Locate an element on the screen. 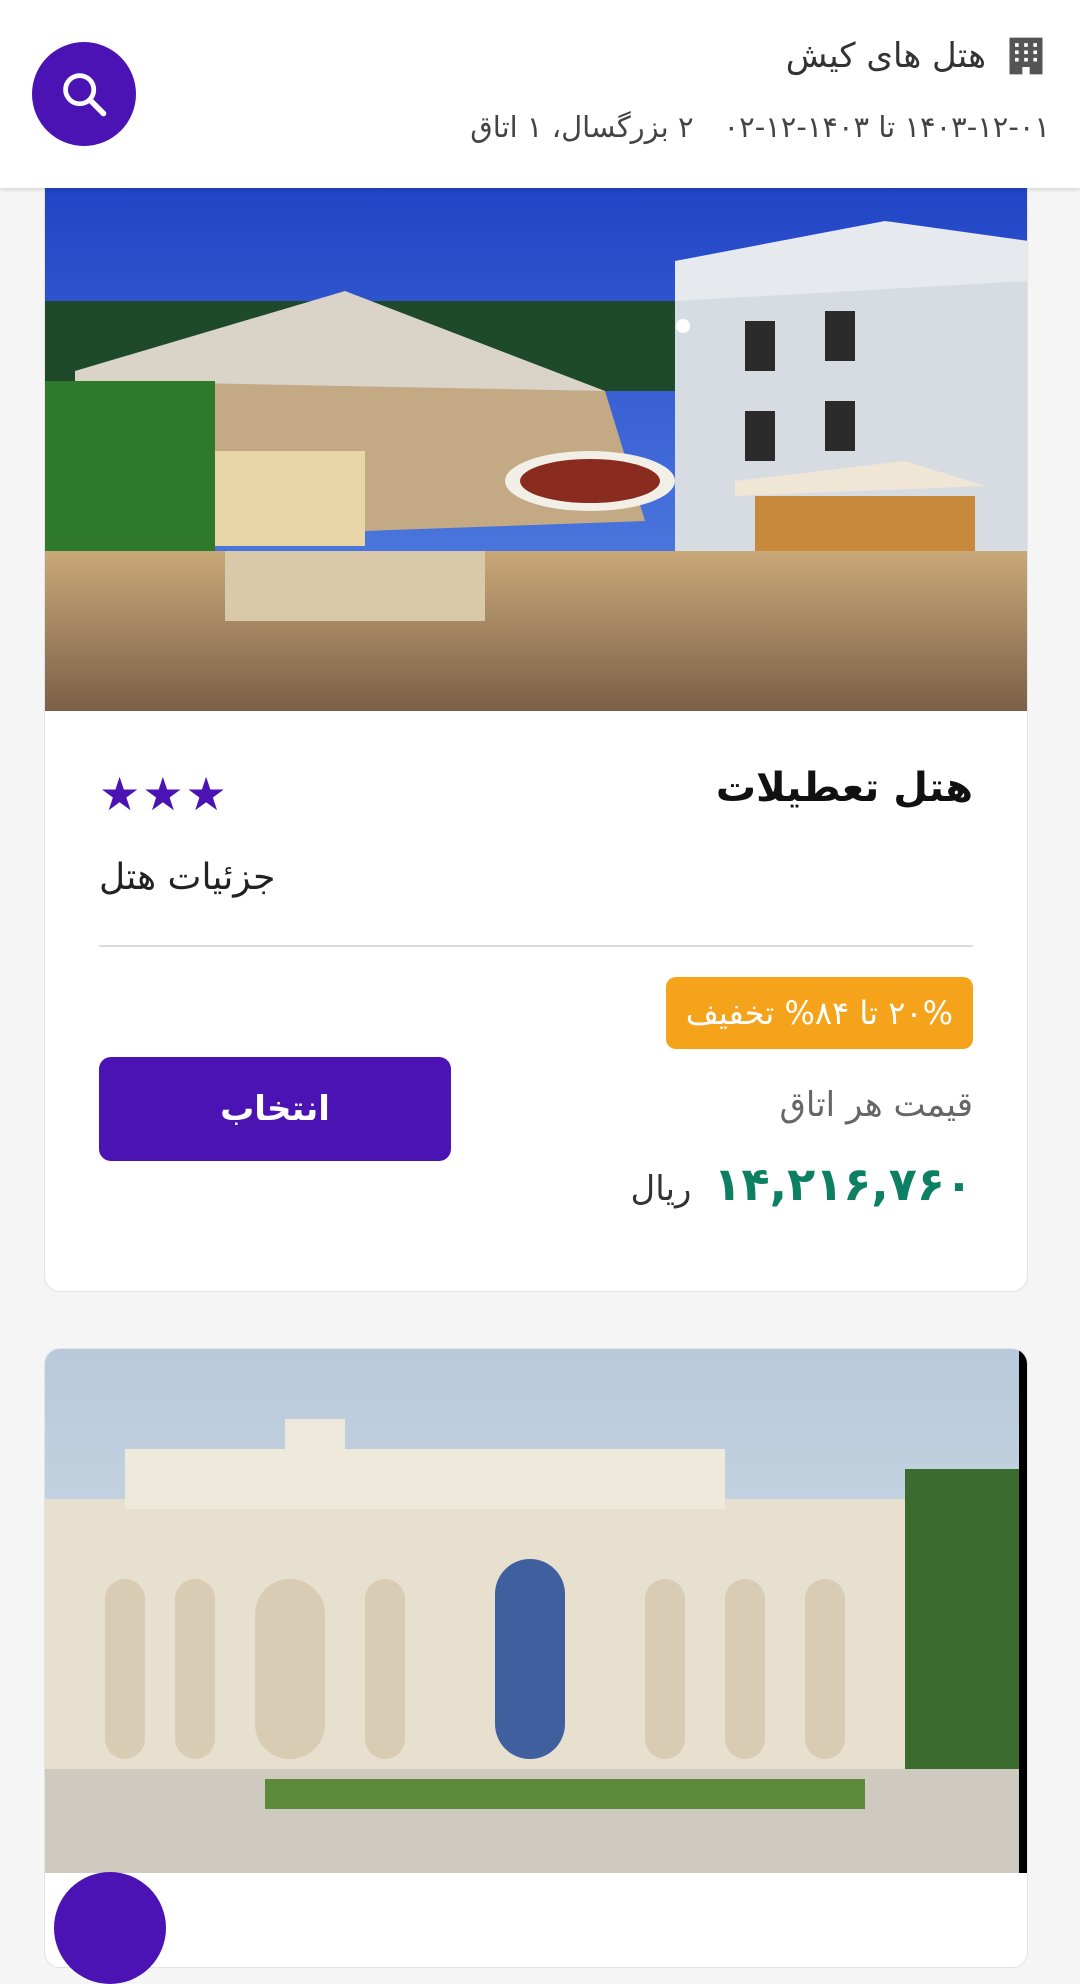 The width and height of the screenshot is (1080, 1984). search-icon is located at coordinates (85, 95).